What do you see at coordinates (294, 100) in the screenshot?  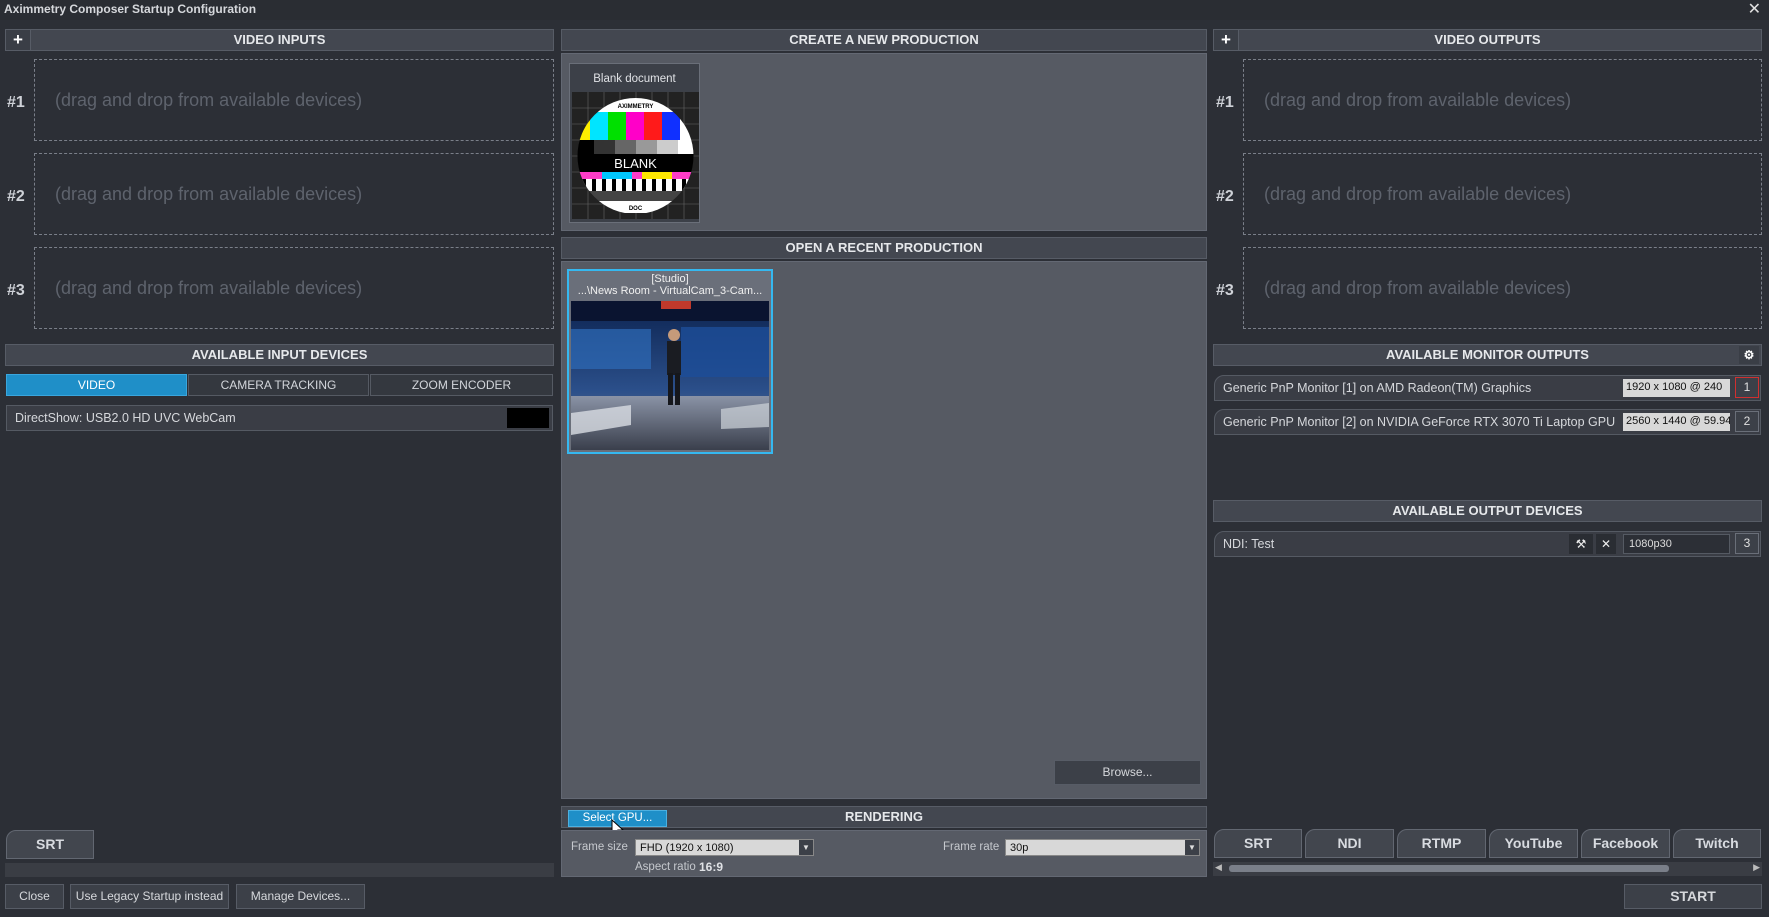 I see `video-input-slot-1: (drag and drop from available devices)` at bounding box center [294, 100].